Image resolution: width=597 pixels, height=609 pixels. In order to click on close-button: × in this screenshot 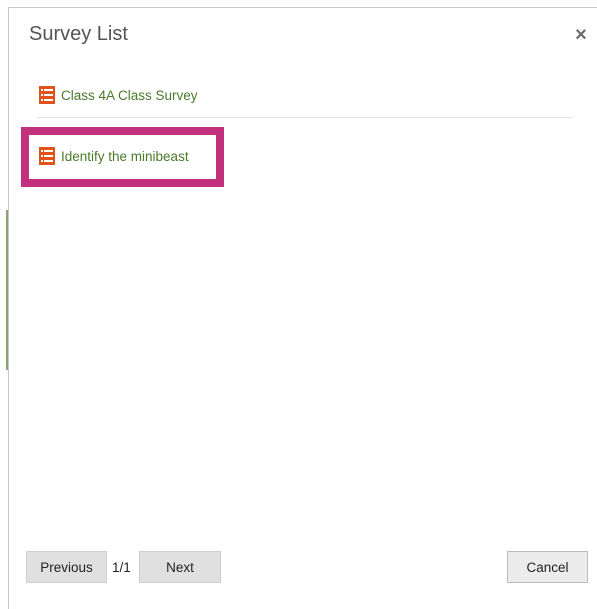, I will do `click(581, 35)`.